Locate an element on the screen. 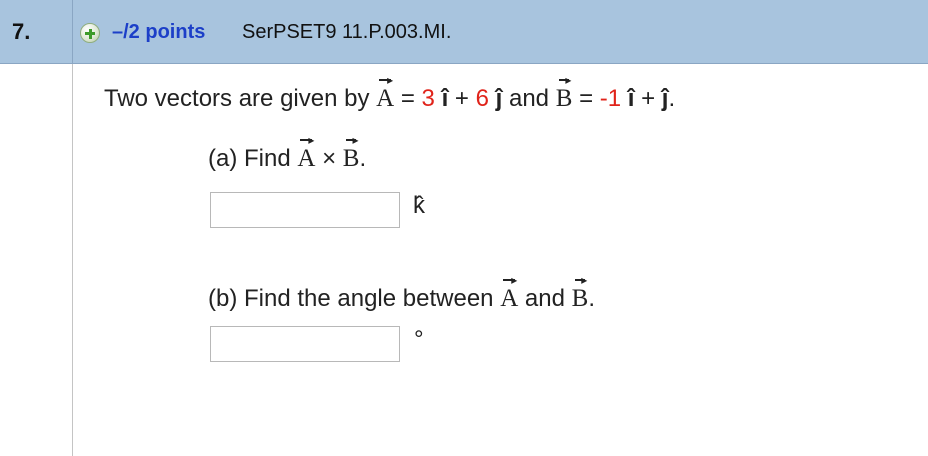  a-j-coefficient: 6 is located at coordinates (482, 98).